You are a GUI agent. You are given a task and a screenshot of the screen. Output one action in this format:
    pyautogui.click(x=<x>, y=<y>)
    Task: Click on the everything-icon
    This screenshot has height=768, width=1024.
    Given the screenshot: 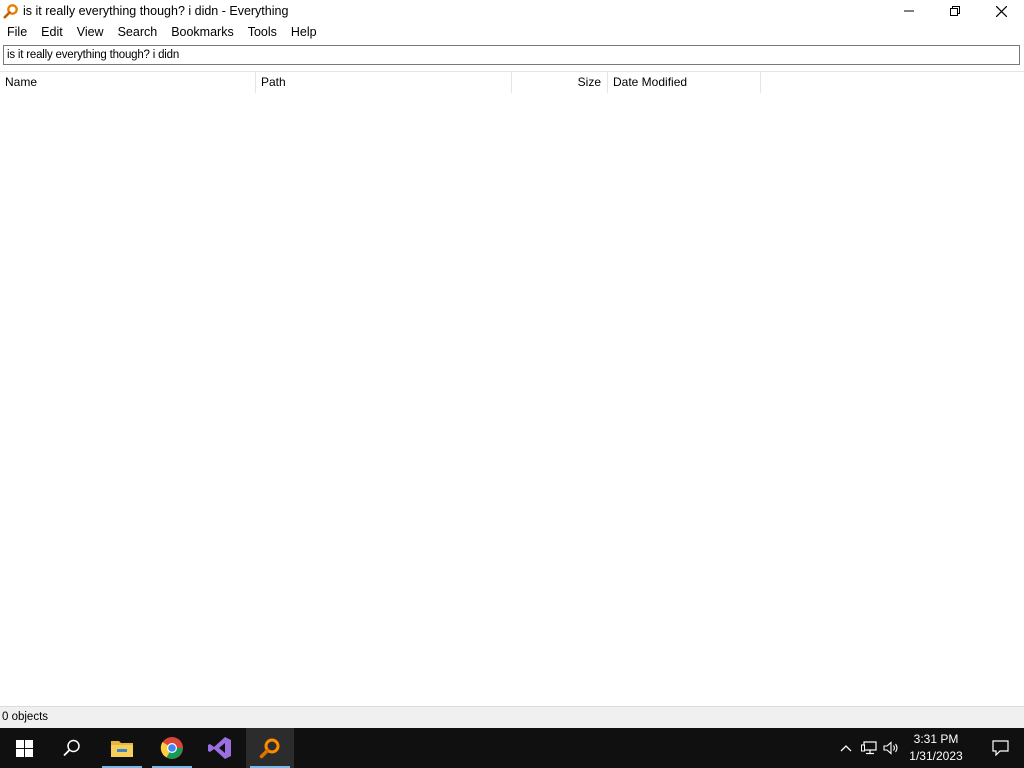 What is the action you would take?
    pyautogui.click(x=269, y=748)
    